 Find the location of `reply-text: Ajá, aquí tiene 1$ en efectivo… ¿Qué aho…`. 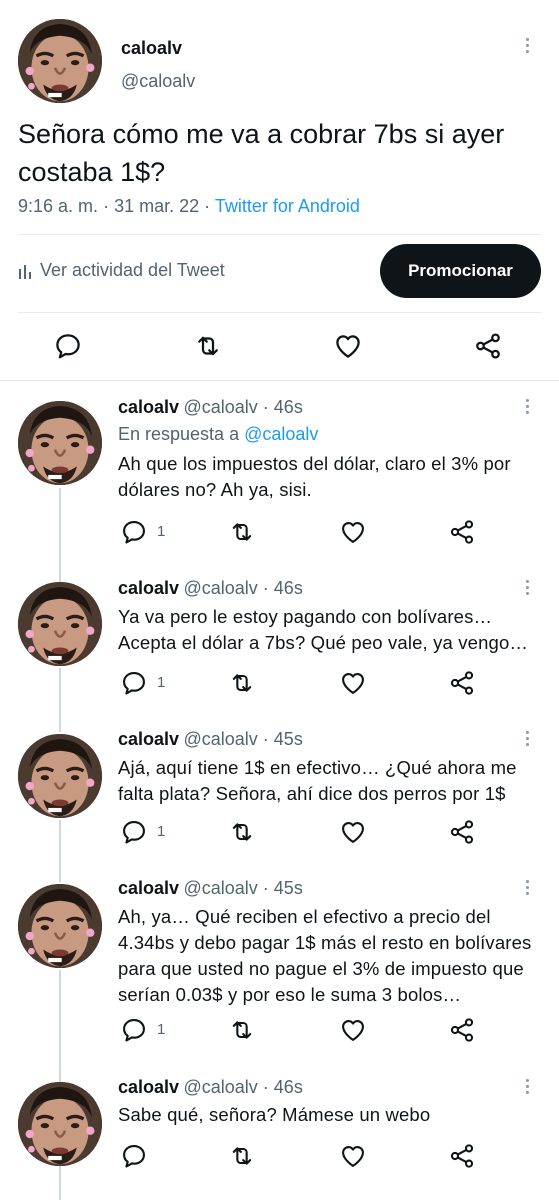

reply-text: Ajá, aquí tiene 1$ en efectivo… ¿Qué aho… is located at coordinates (333, 781).